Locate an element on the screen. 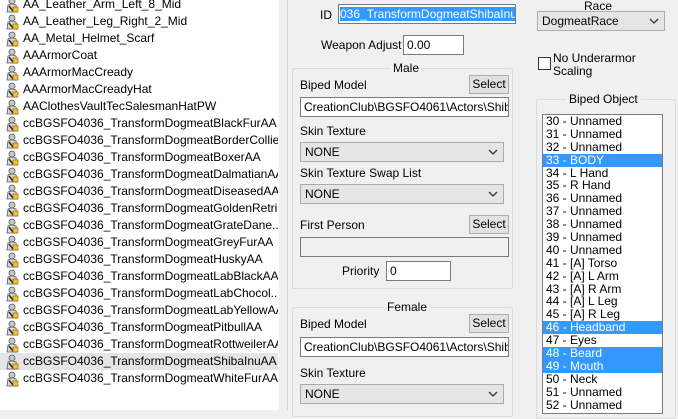  object-list-item: AA_Metal_Helmet_Scarf is located at coordinates (139, 38).